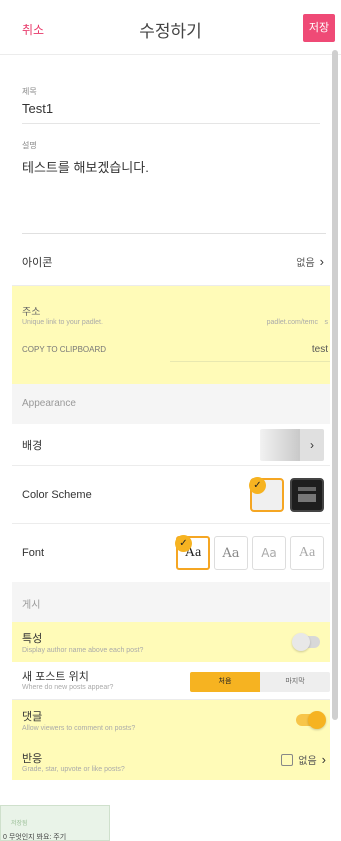 The width and height of the screenshot is (341, 841). I want to click on title-input: Test1, so click(171, 112).